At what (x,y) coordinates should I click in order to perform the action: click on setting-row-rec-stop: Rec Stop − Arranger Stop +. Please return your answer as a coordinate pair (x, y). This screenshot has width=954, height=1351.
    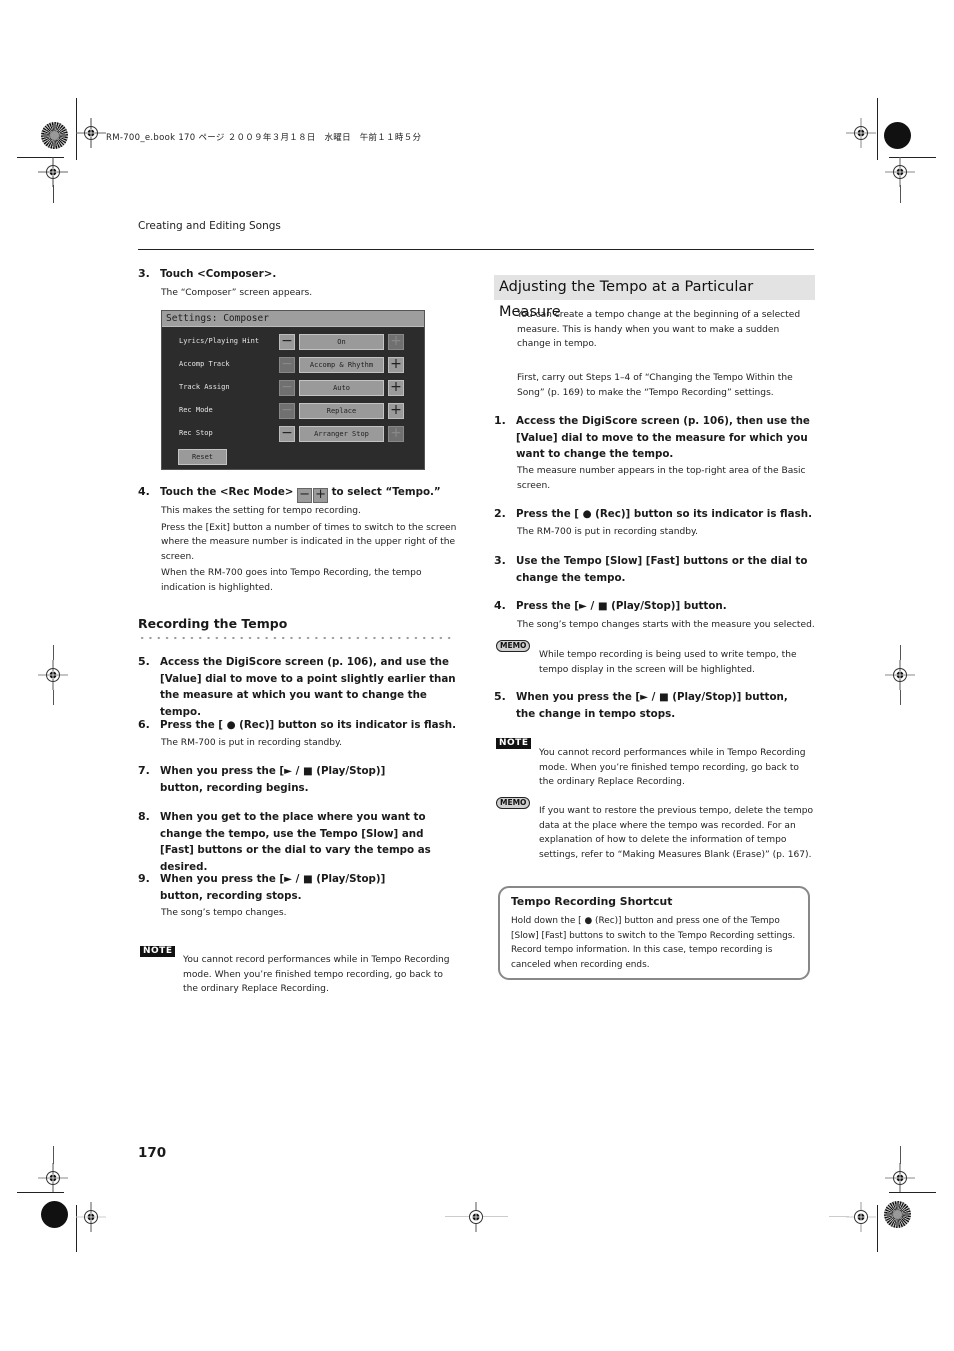
    Looking at the image, I should click on (293, 435).